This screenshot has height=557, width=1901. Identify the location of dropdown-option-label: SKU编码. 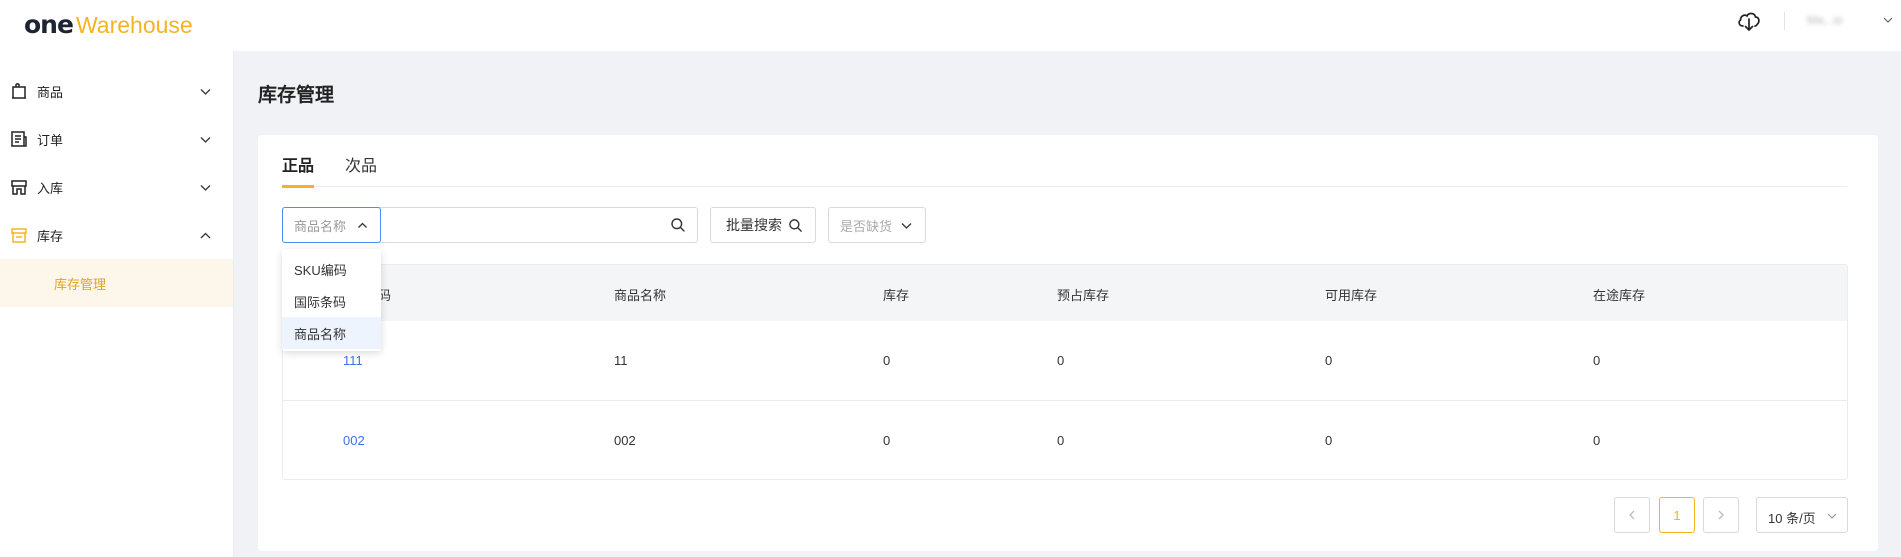
(320, 270).